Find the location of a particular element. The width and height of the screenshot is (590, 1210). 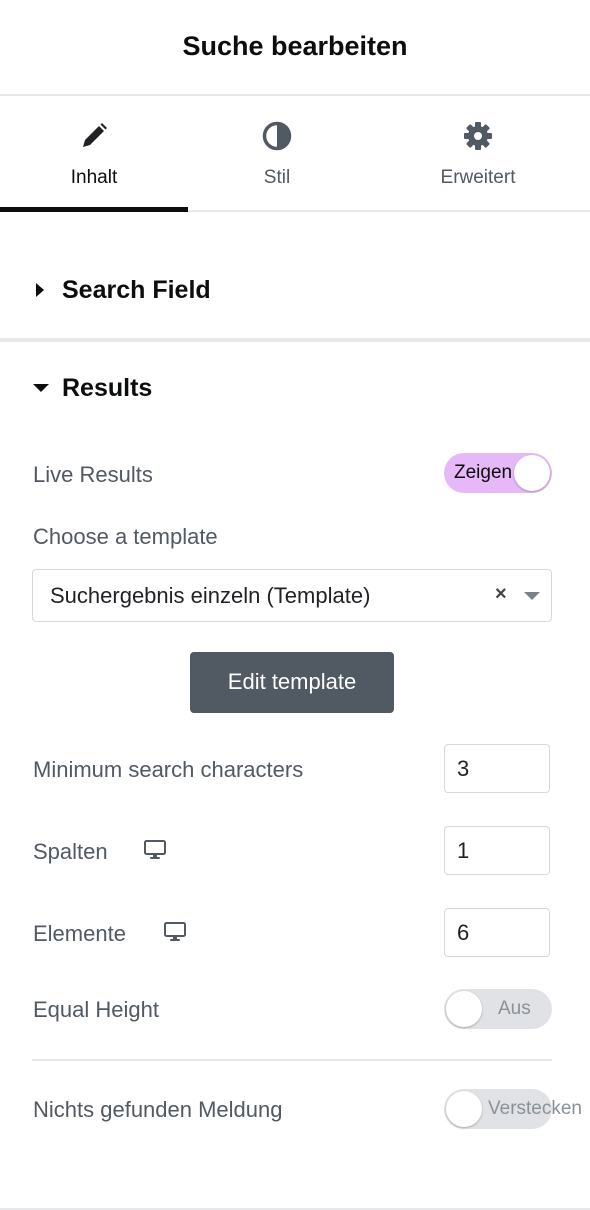

template-select-value: Suchergebnis einzeln (Template) is located at coordinates (210, 595).